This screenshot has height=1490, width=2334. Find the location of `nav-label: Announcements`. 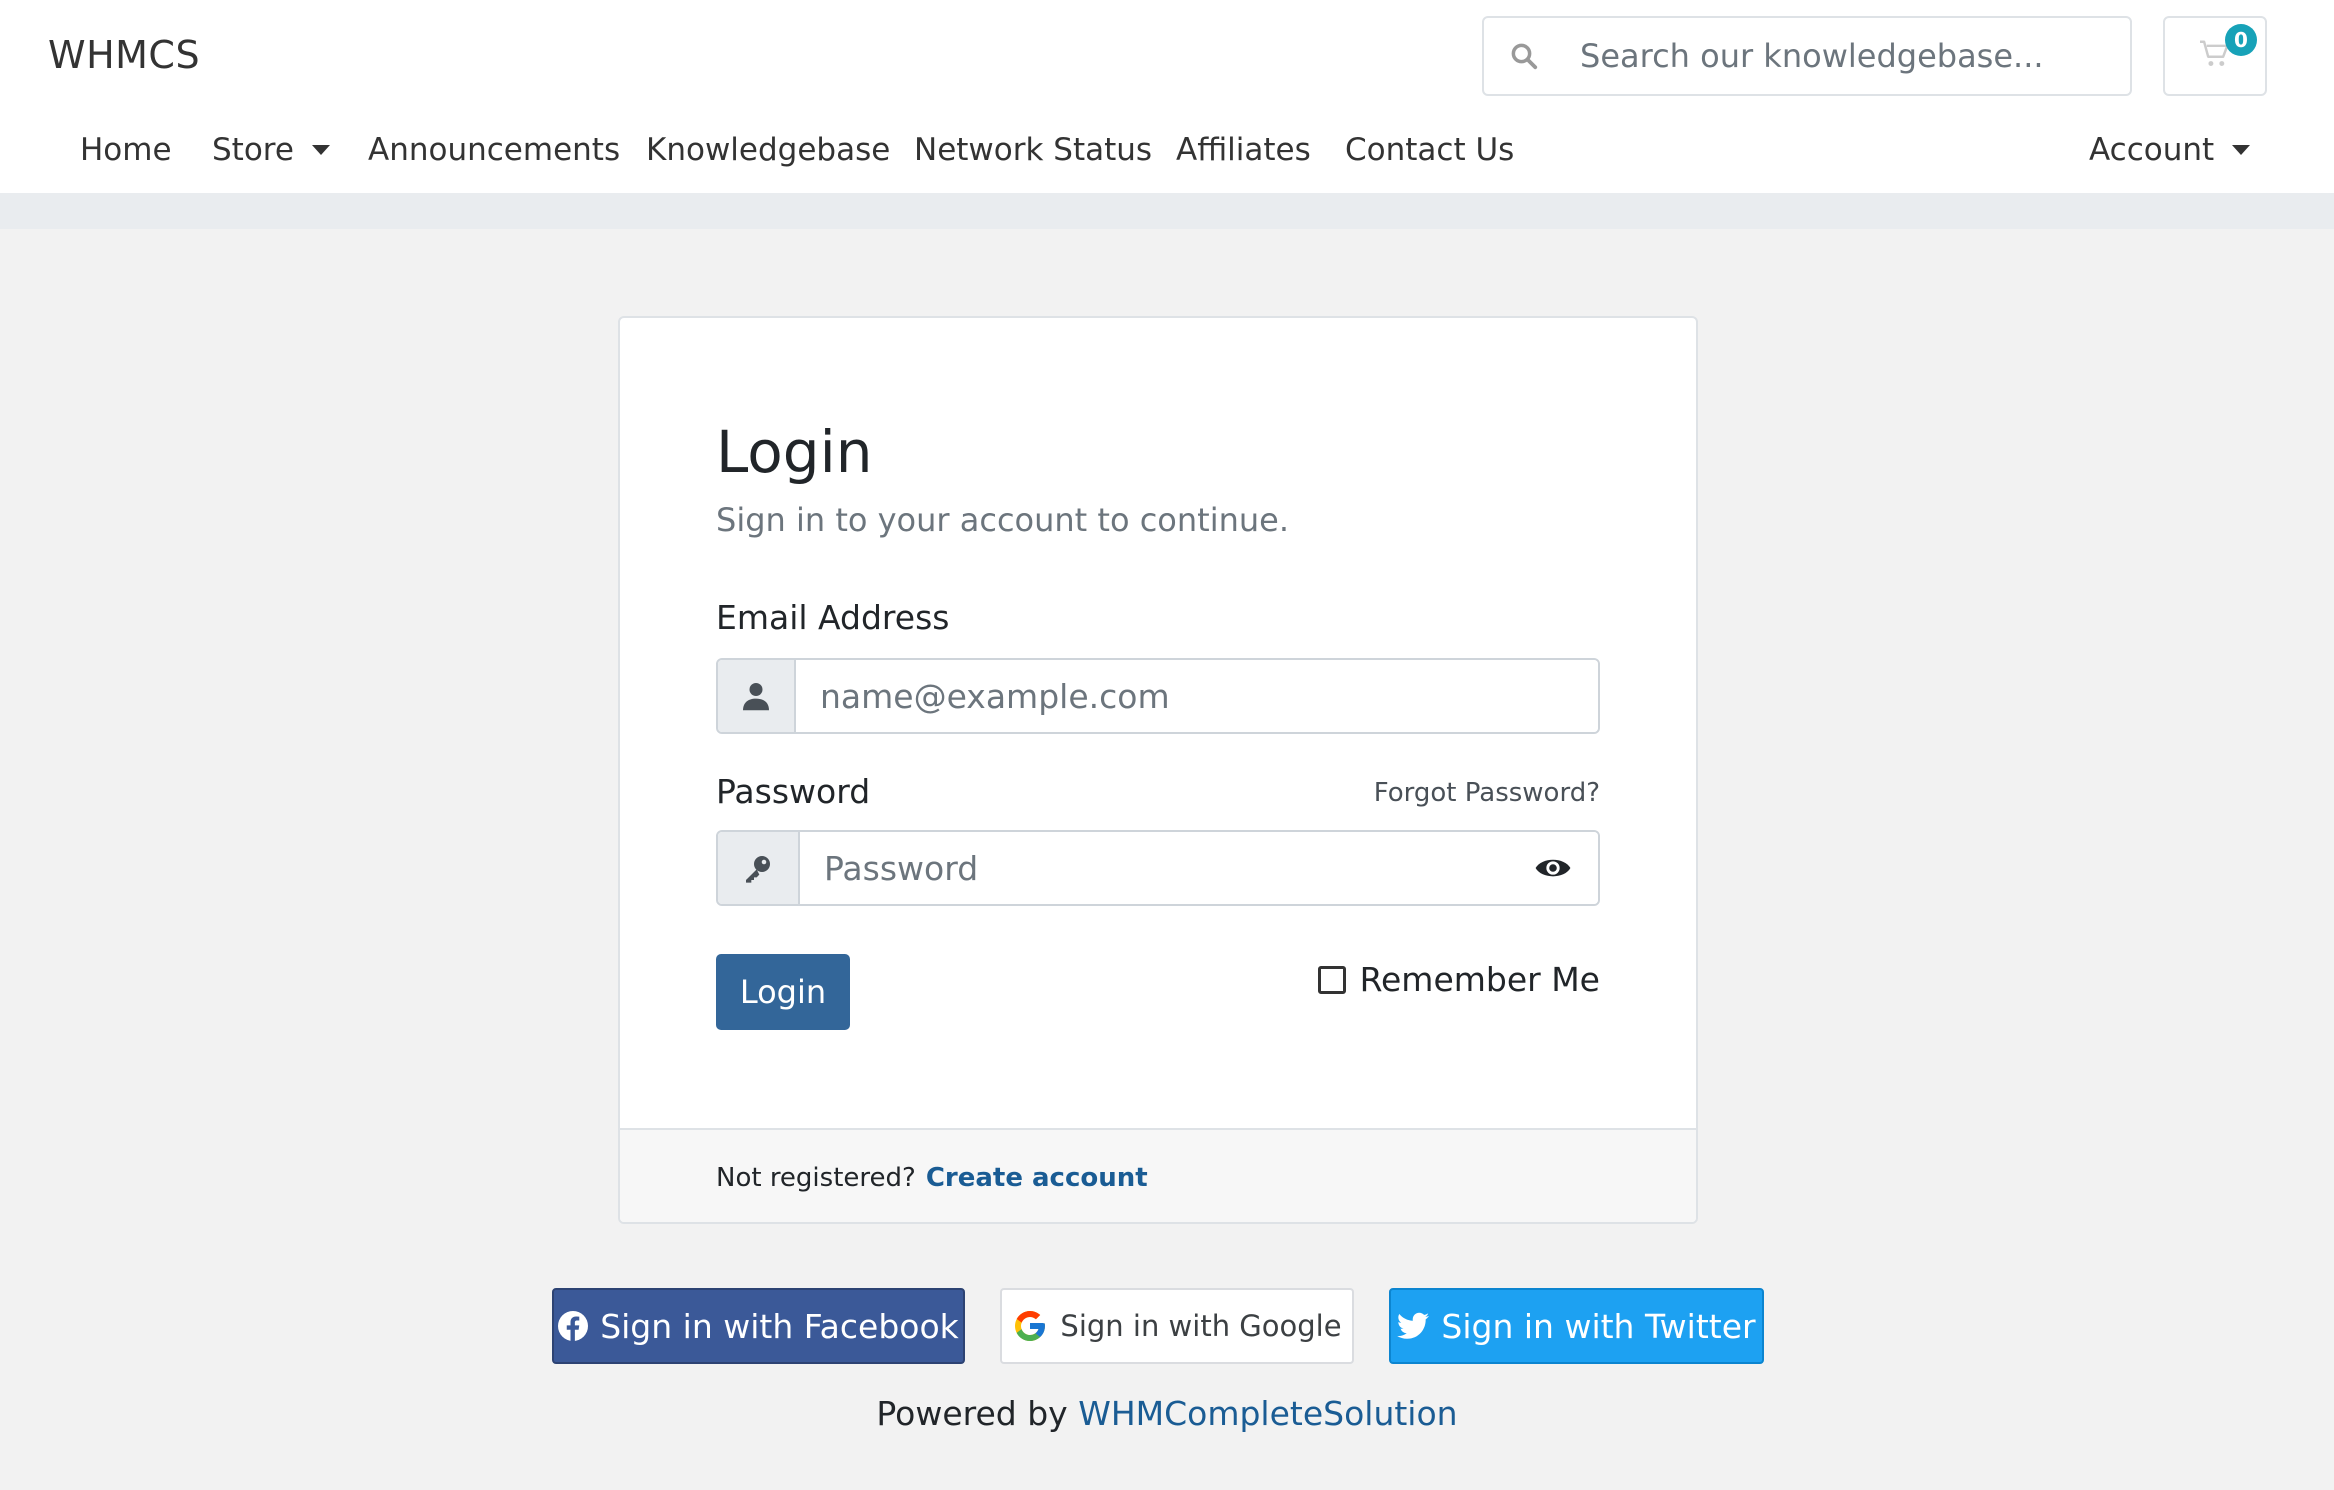

nav-label: Announcements is located at coordinates (494, 150).